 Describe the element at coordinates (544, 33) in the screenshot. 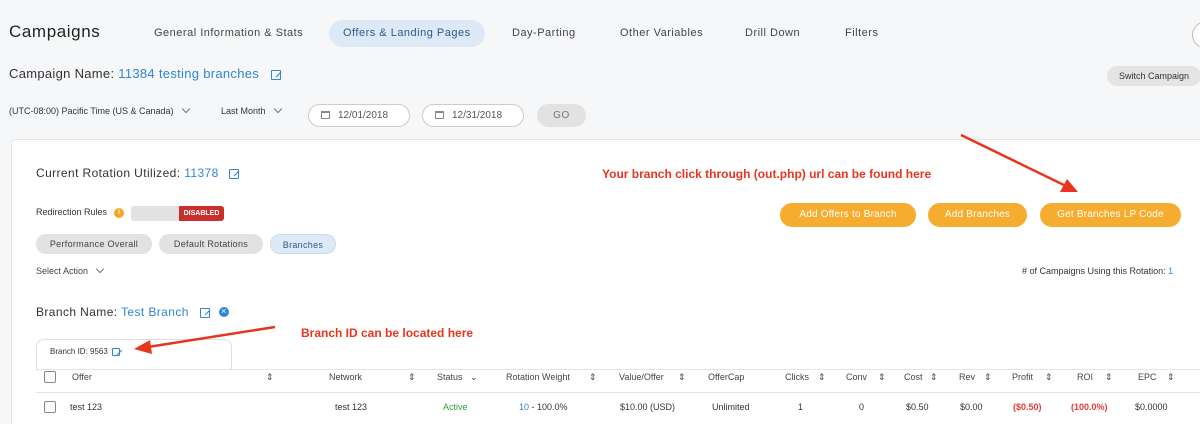

I see `tab-day-parting: Day-Parting` at that location.